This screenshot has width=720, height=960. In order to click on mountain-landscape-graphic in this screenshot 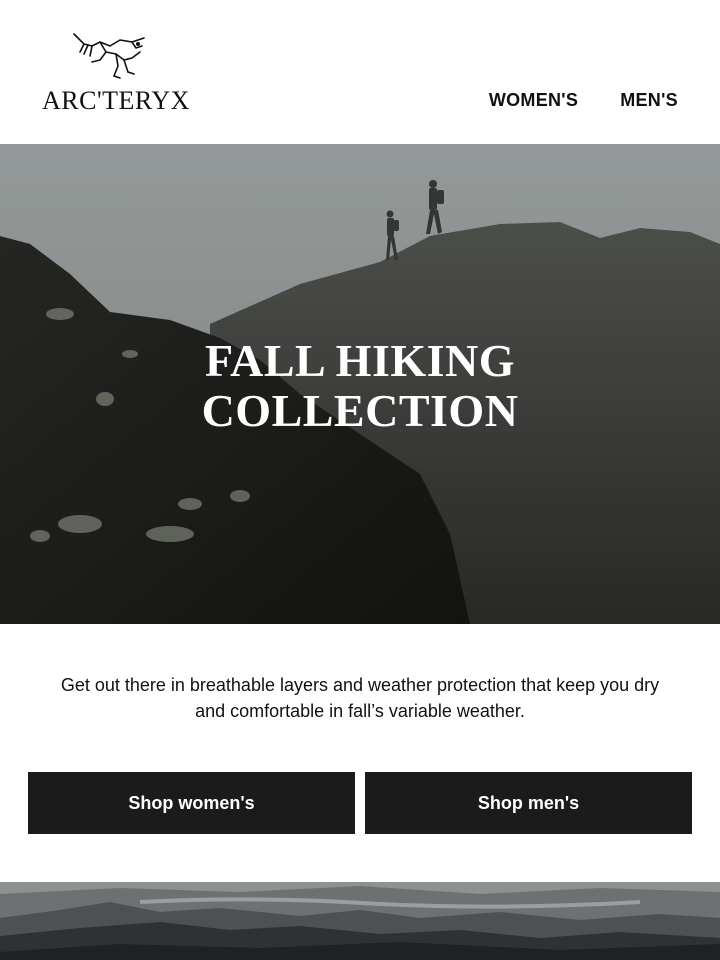, I will do `click(360, 921)`.